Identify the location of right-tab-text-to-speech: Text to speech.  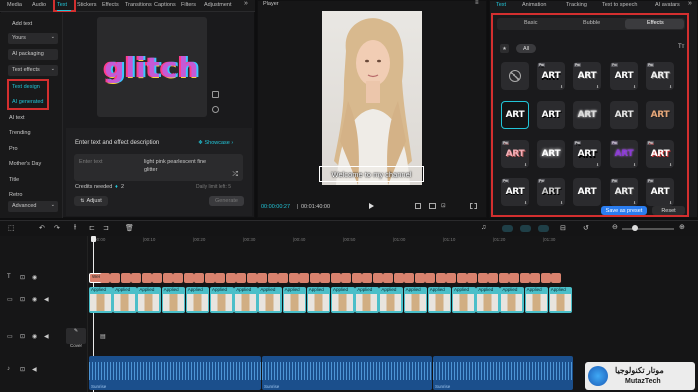
(619, 5).